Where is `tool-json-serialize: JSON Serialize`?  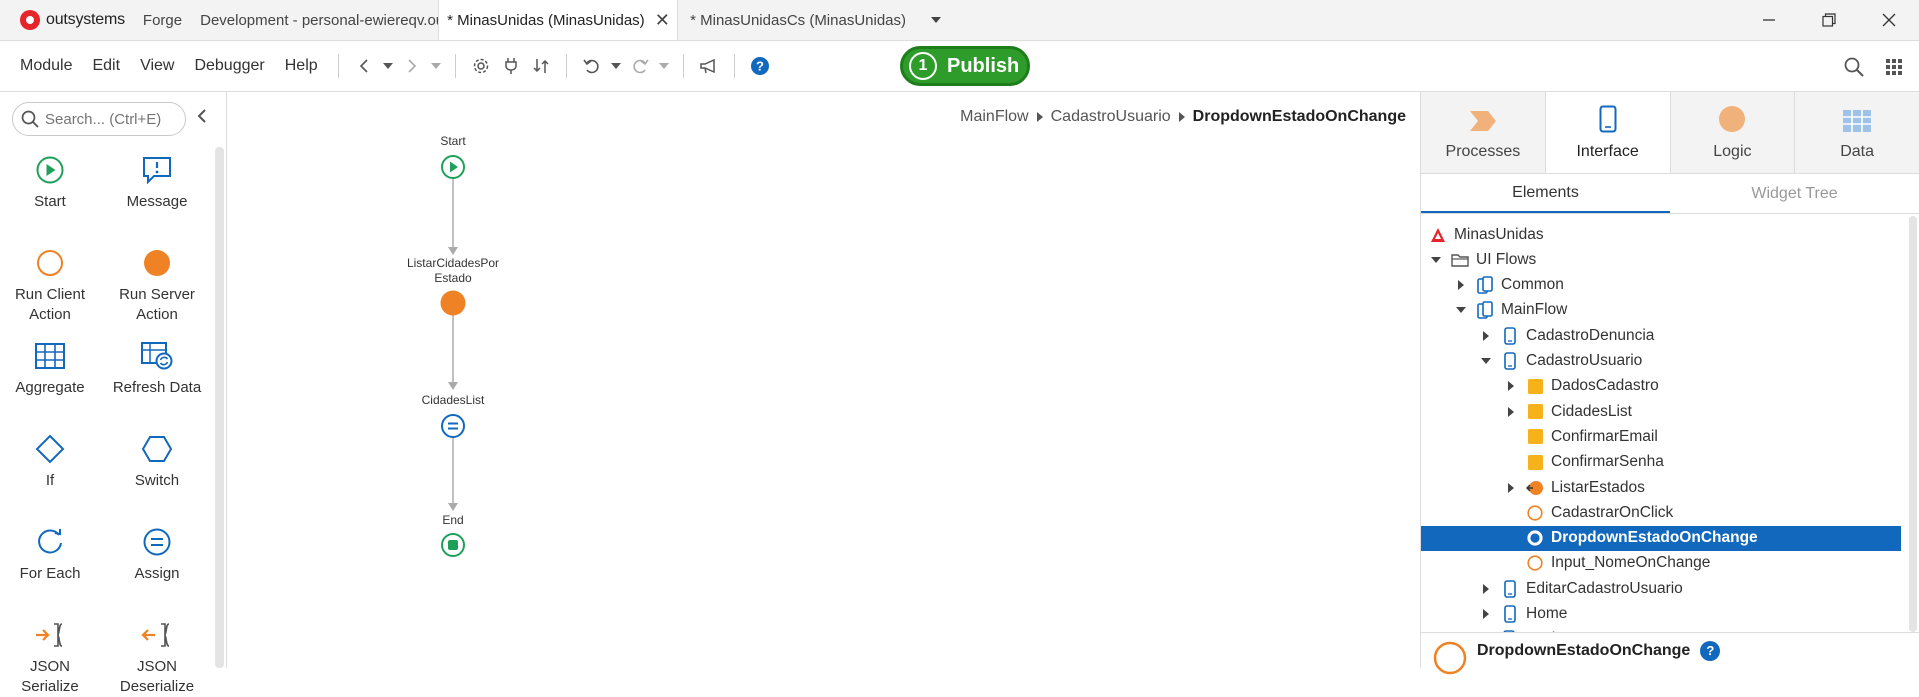
tool-json-serialize: JSON Serialize is located at coordinates (50, 658).